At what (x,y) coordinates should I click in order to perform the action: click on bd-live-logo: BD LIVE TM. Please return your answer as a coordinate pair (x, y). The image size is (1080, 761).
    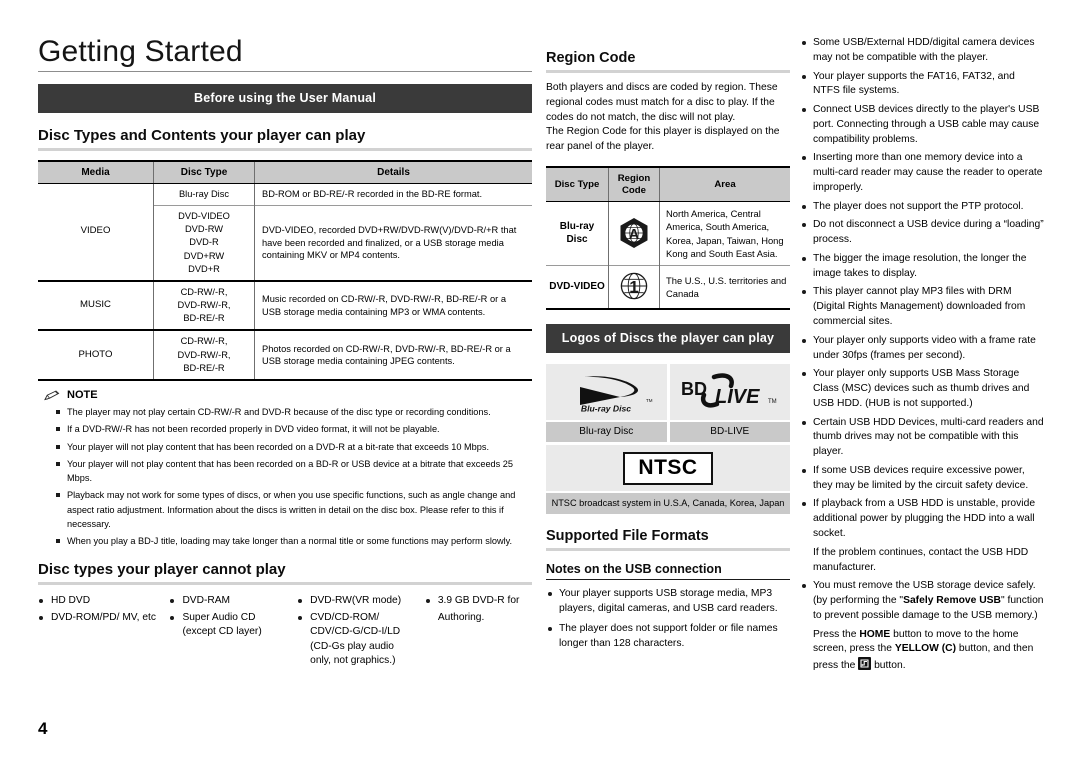
    Looking at the image, I should click on (729, 392).